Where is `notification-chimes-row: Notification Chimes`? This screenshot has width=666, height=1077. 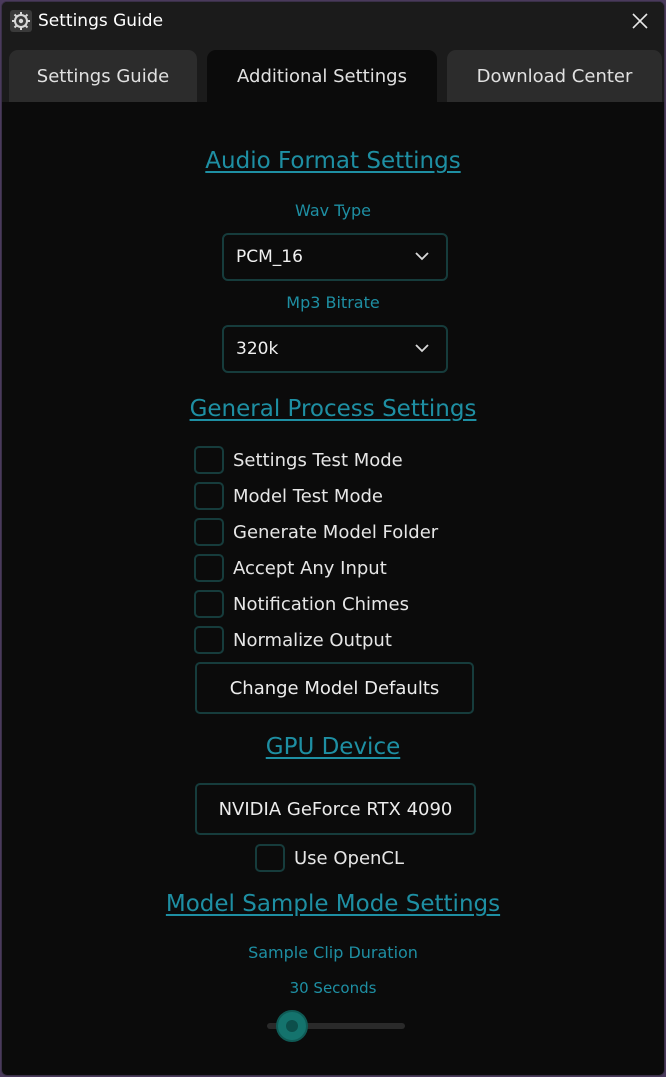 notification-chimes-row: Notification Chimes is located at coordinates (301, 604).